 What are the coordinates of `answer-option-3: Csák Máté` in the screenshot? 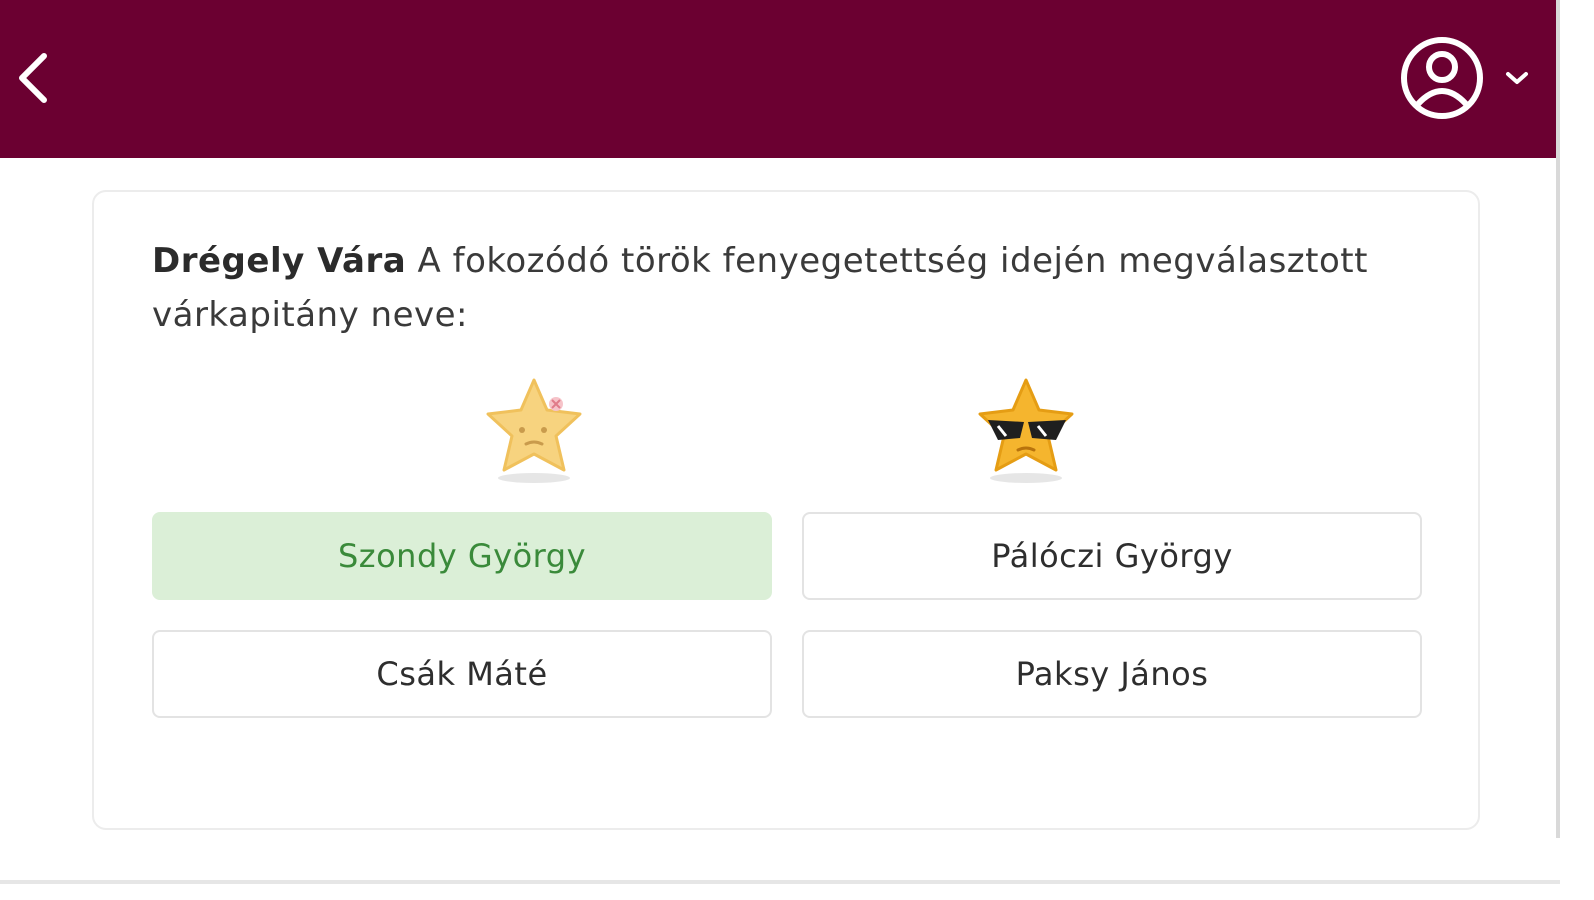 It's located at (462, 674).